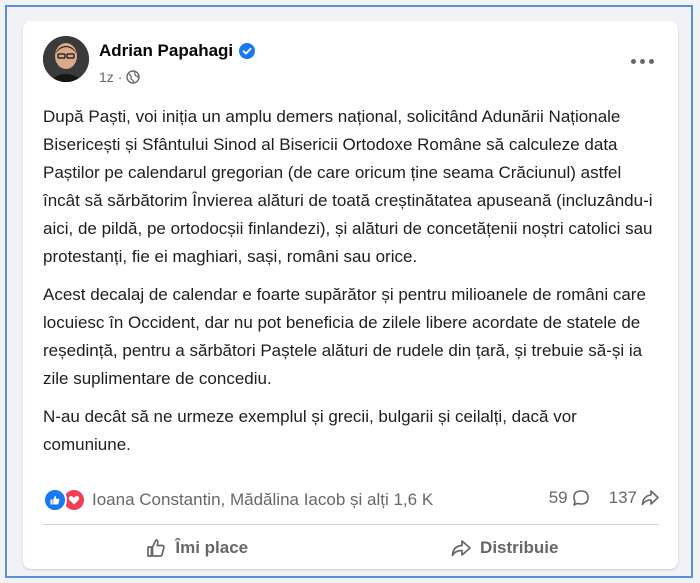 The height and width of the screenshot is (583, 700). I want to click on author-line: Adrian Papahagi, so click(177, 51).